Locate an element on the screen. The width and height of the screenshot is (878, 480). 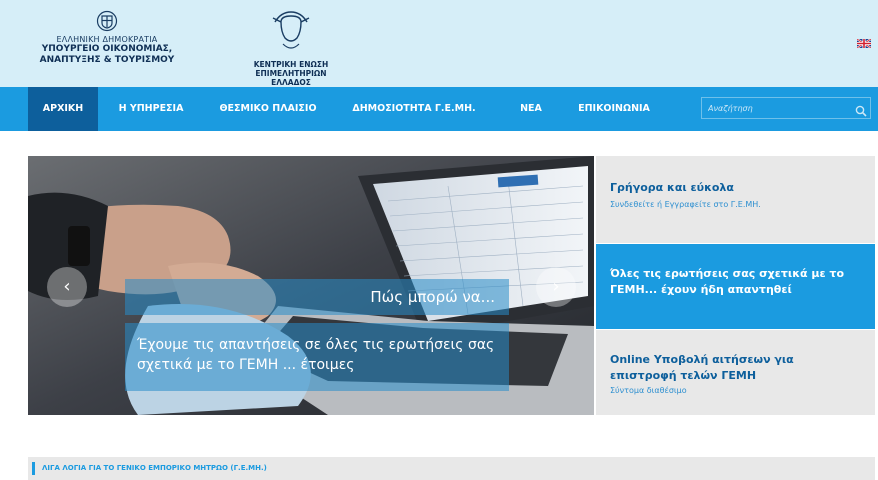
chevron-right-icon: › is located at coordinates (556, 286).